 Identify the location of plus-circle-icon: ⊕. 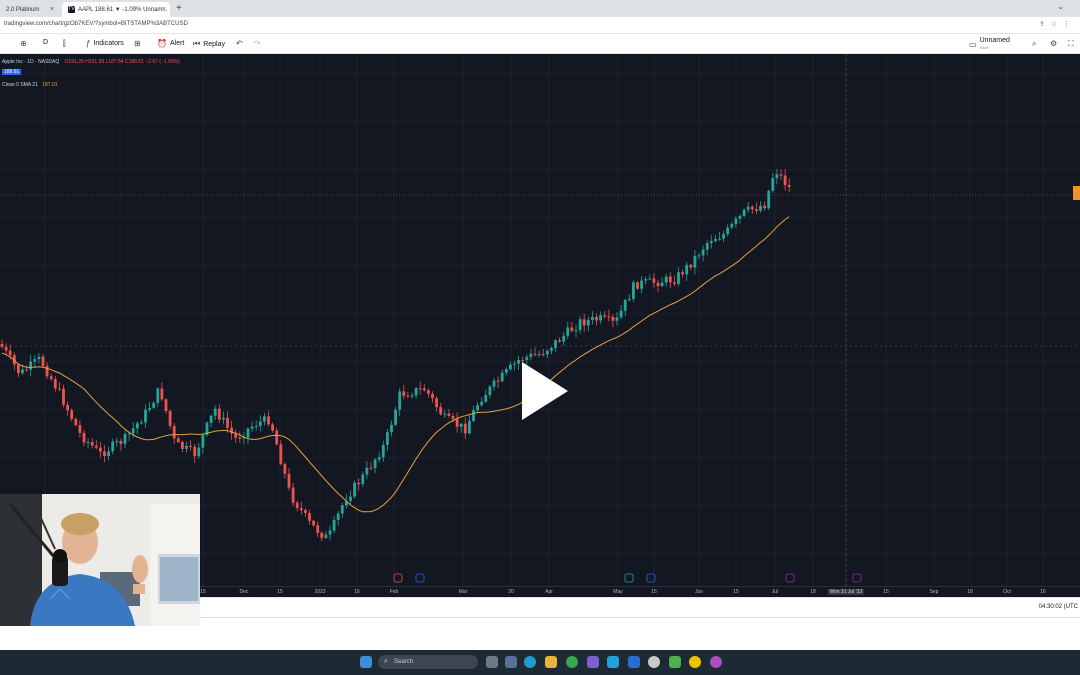
(23, 43).